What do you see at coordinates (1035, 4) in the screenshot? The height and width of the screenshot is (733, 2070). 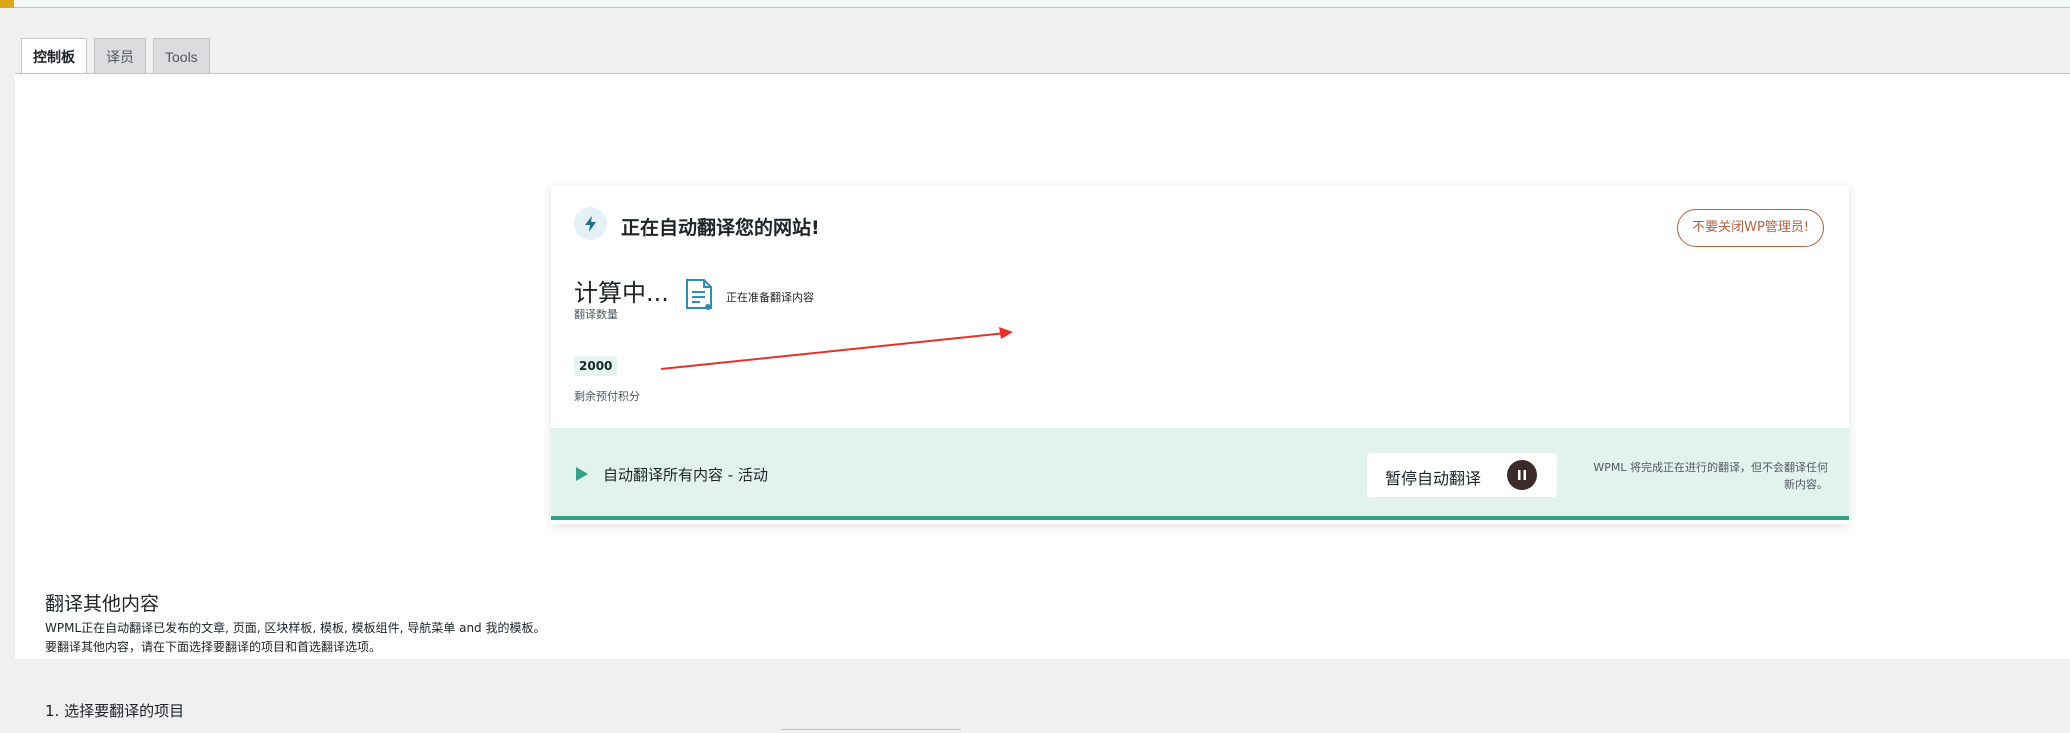 I see `admin-notice-strip` at bounding box center [1035, 4].